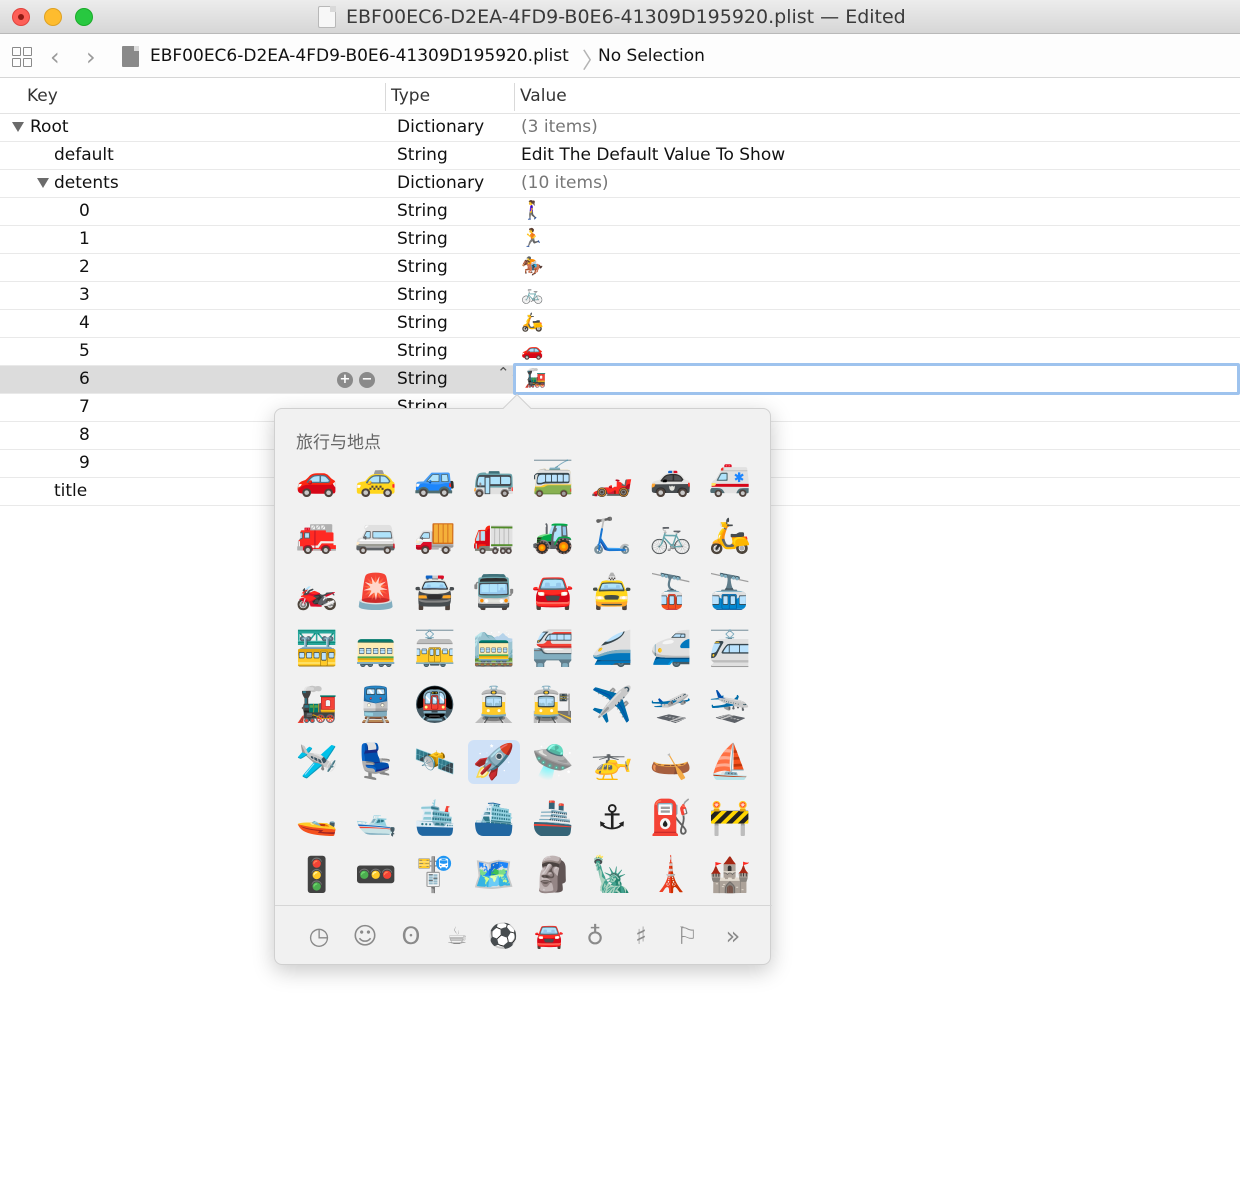  Describe the element at coordinates (612, 705) in the screenshot. I see `emoji-cell: ✈️` at that location.